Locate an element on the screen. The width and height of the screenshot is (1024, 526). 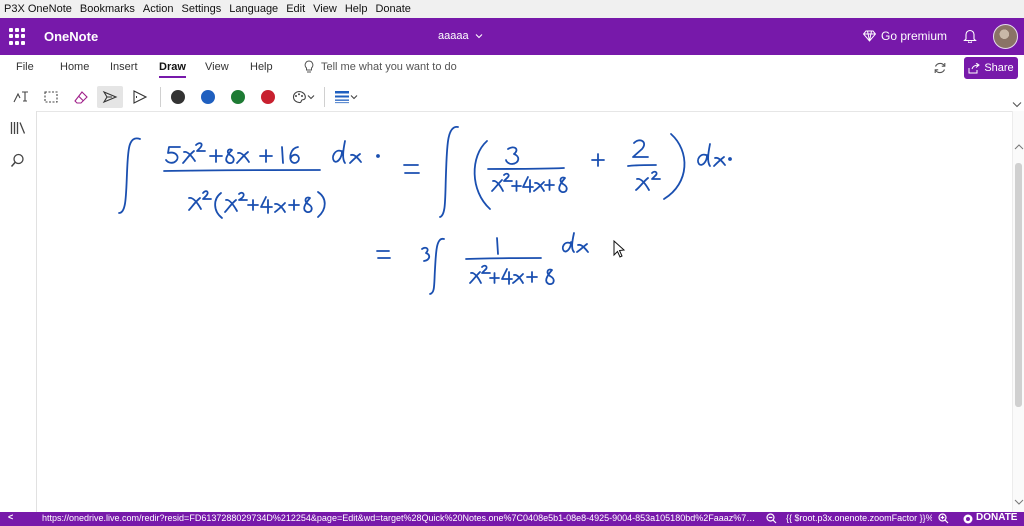
pen-tool is located at coordinates (110, 97).